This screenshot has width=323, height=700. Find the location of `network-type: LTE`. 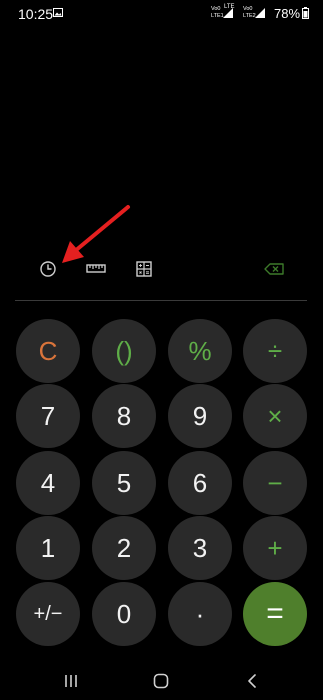

network-type: LTE is located at coordinates (229, 7).